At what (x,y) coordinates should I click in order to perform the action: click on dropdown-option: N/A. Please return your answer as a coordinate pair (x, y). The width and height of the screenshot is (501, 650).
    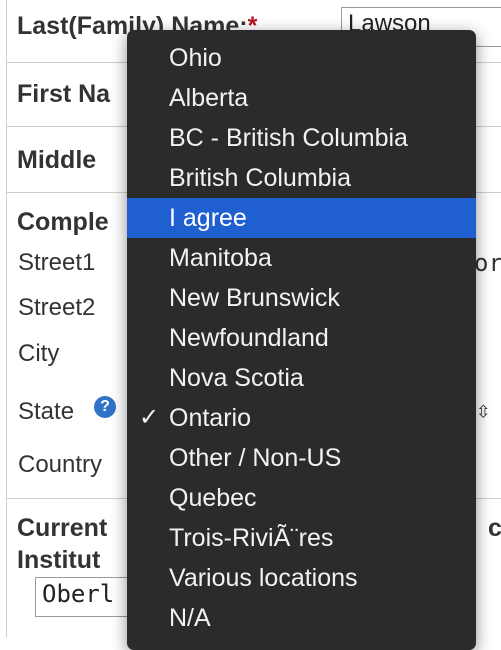
    Looking at the image, I should click on (301, 618).